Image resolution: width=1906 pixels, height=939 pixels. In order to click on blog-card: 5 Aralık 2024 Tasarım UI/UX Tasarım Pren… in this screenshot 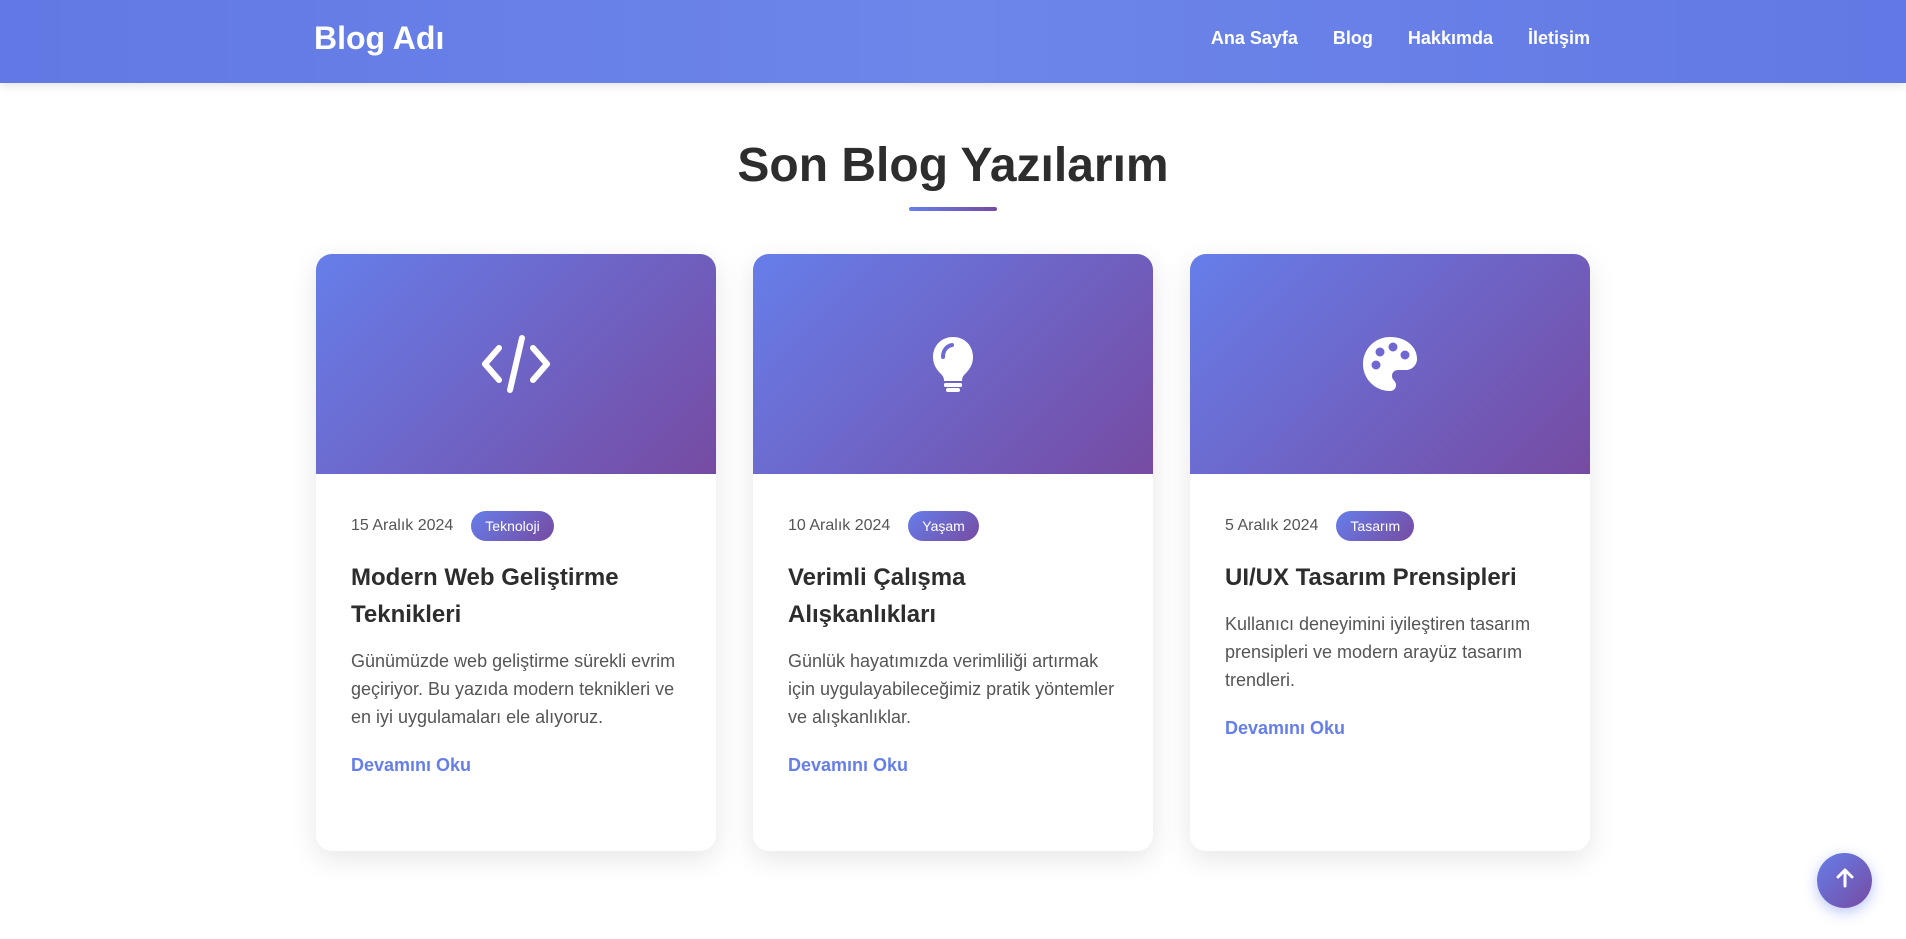, I will do `click(1390, 552)`.